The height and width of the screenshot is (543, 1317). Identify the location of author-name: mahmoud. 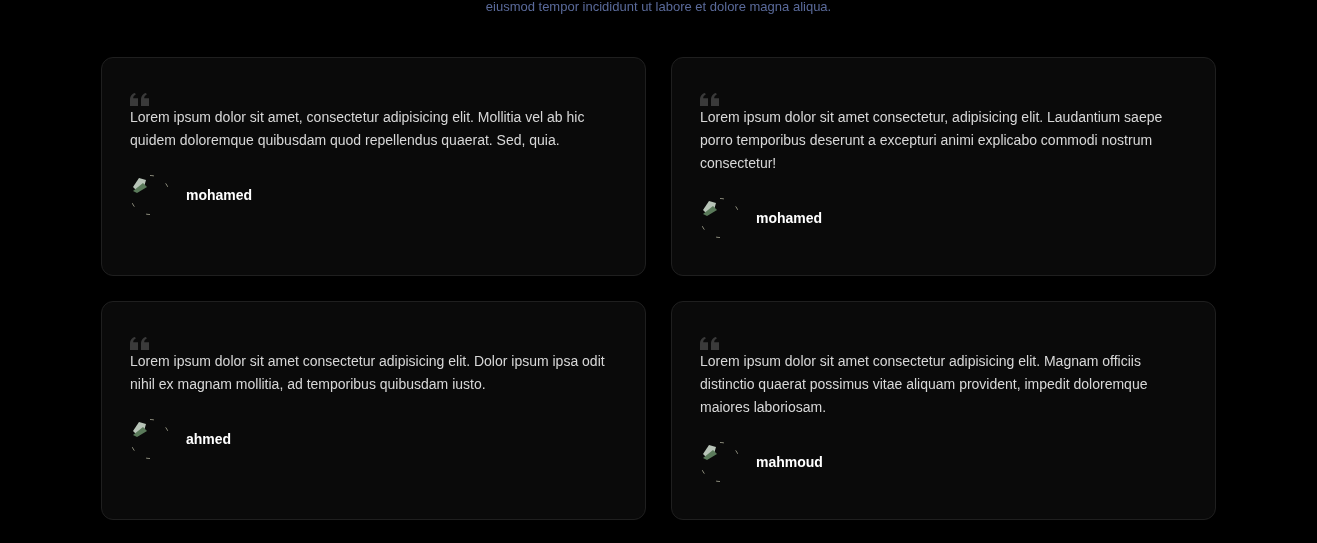
(789, 462).